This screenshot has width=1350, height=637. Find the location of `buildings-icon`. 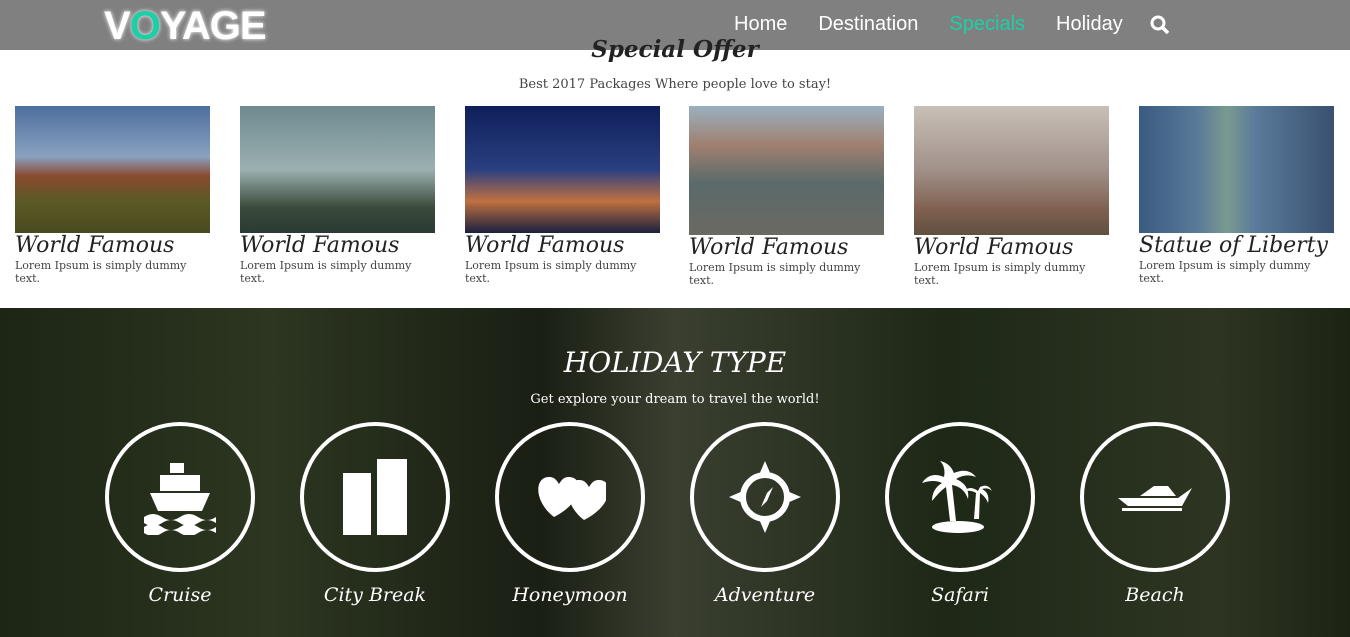

buildings-icon is located at coordinates (375, 497).